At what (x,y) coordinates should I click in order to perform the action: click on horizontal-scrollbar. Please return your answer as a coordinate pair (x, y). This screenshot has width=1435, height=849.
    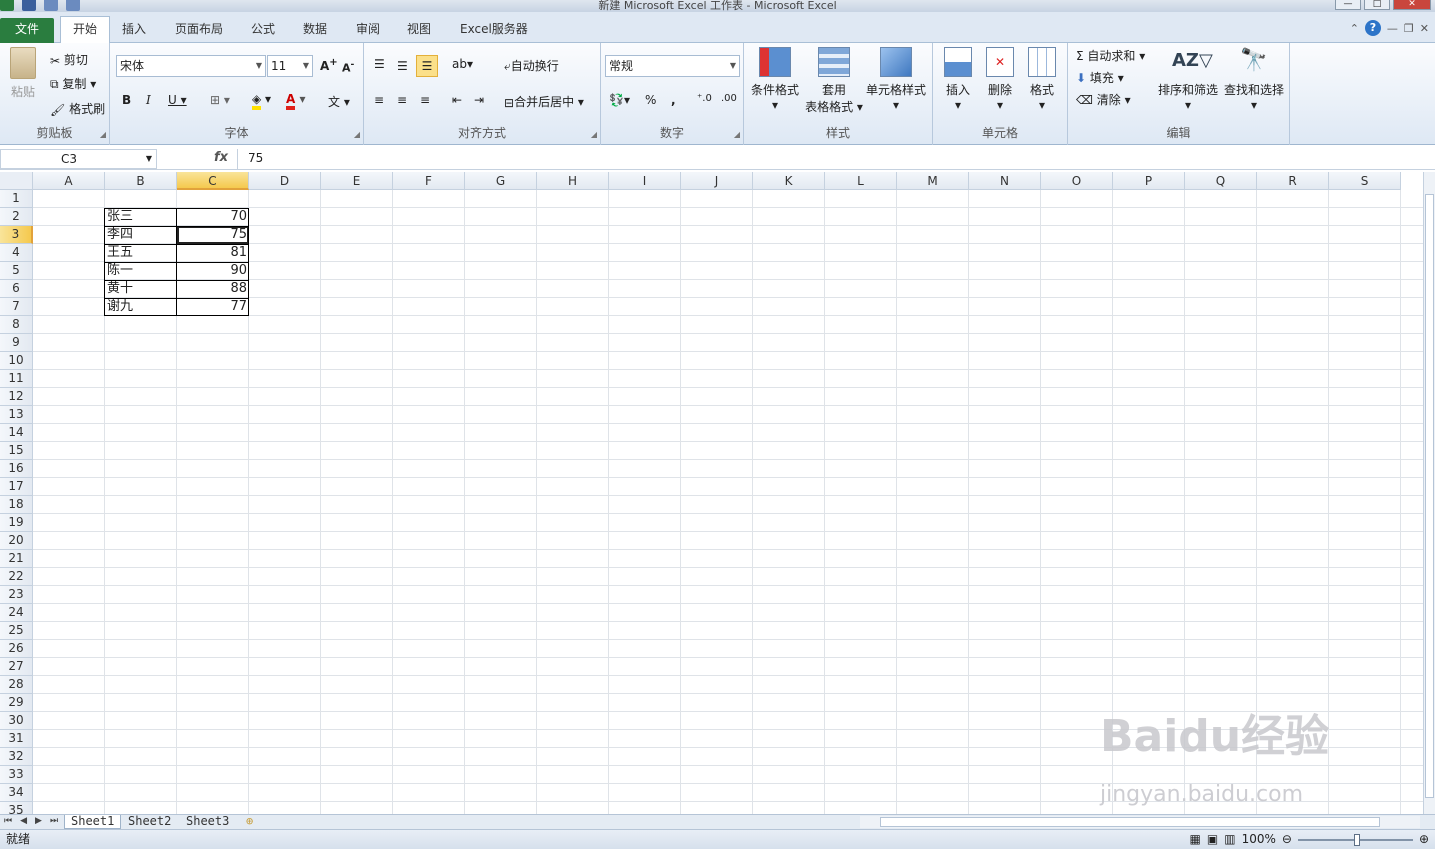
    Looking at the image, I should click on (1140, 822).